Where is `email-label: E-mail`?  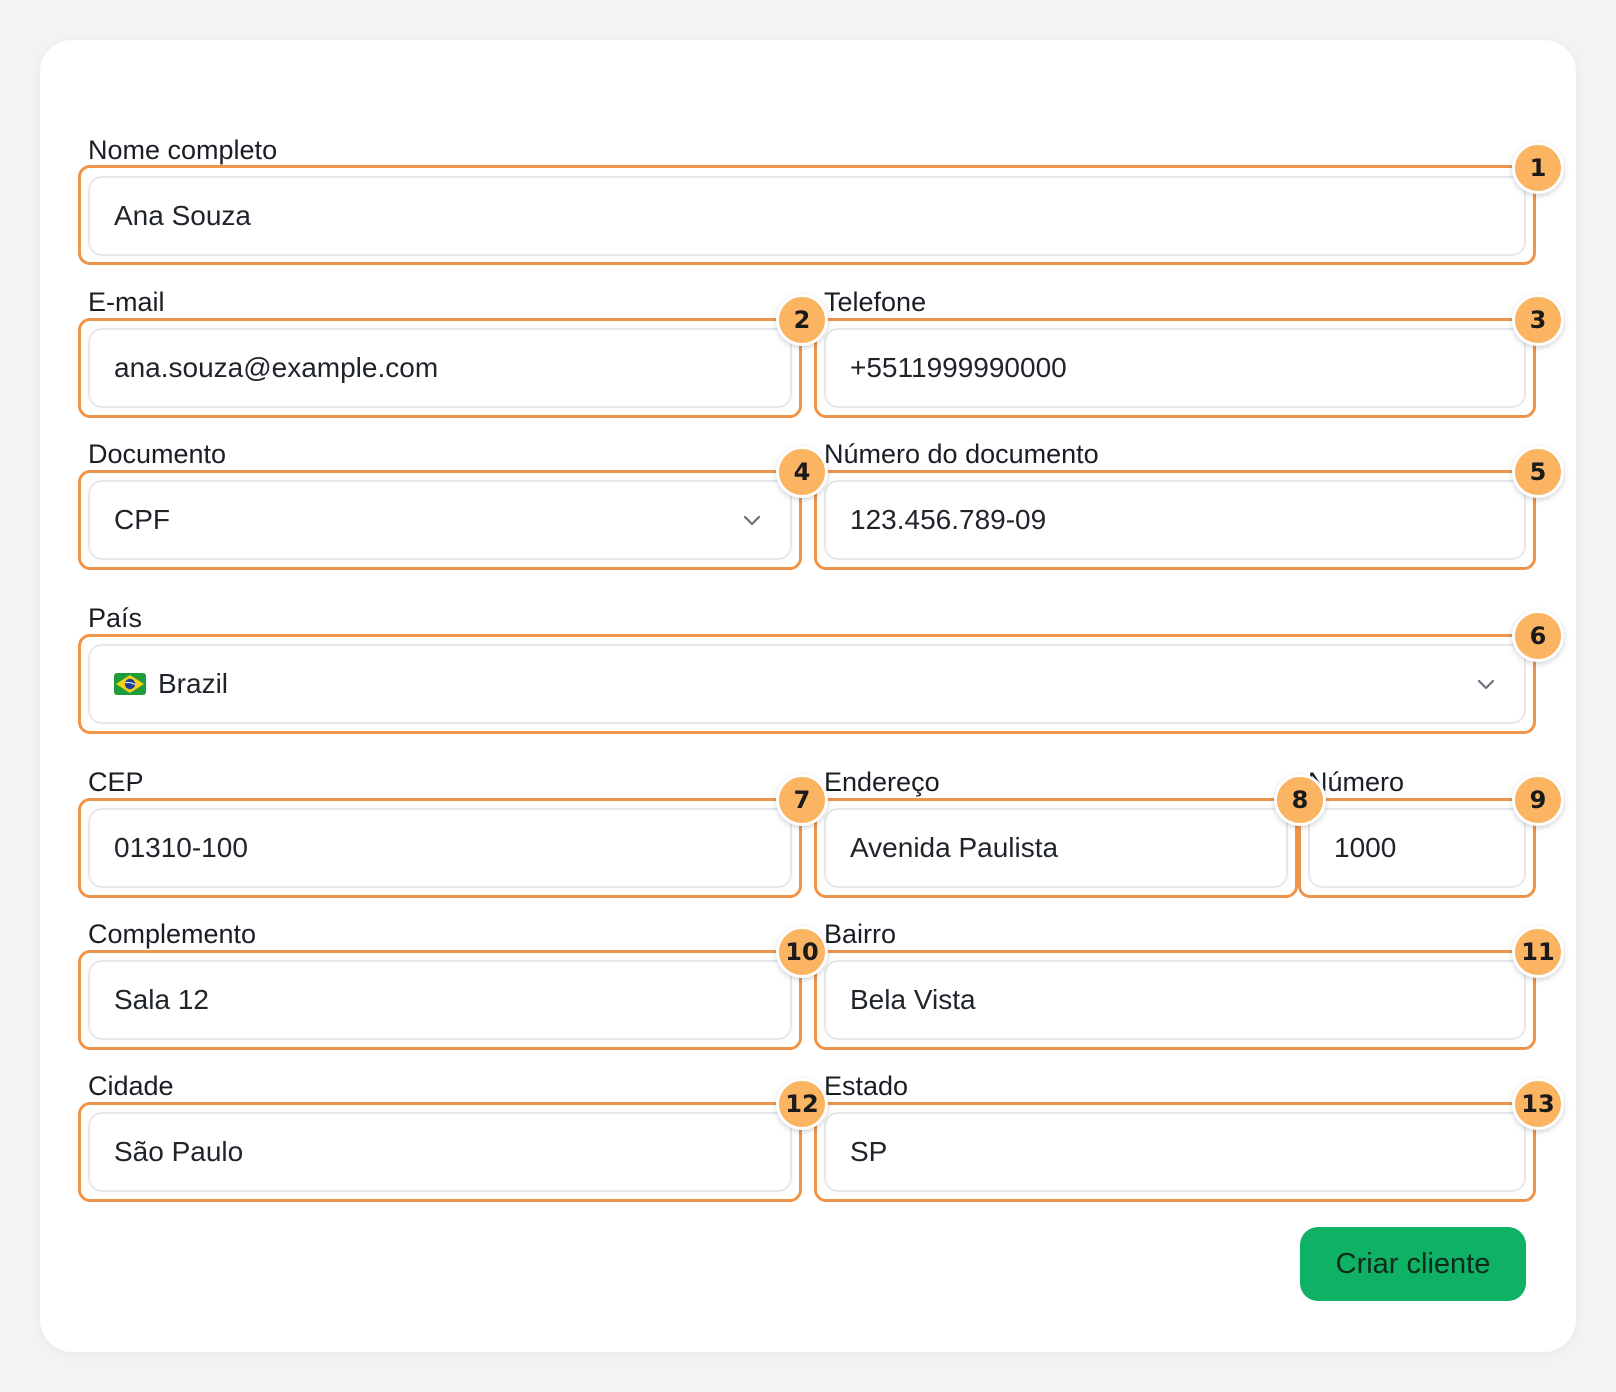
email-label: E-mail is located at coordinates (126, 302).